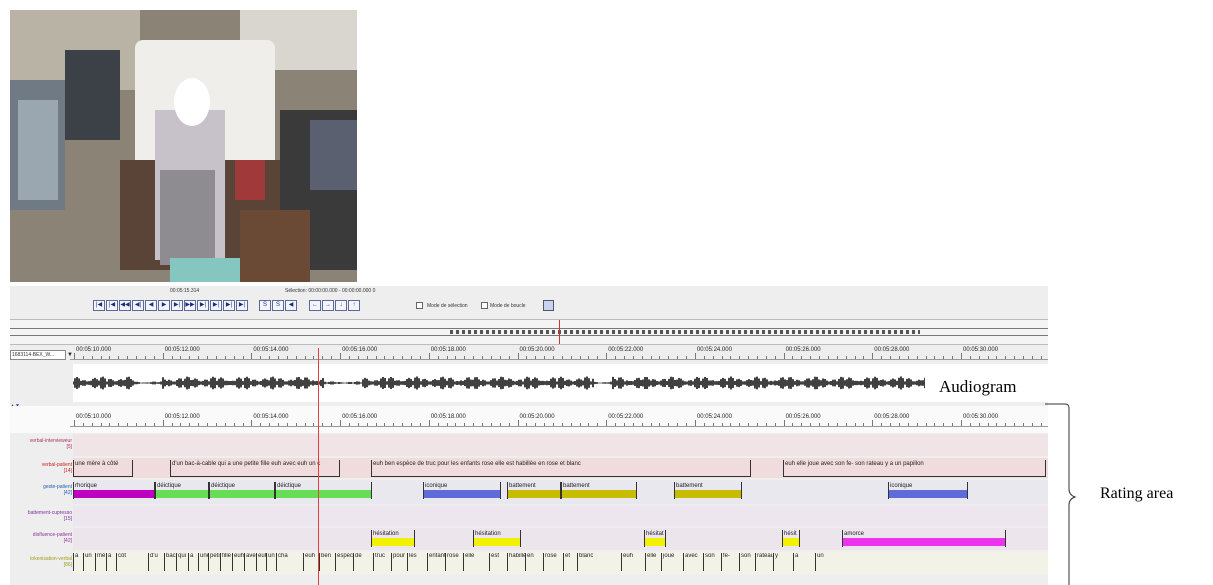  Describe the element at coordinates (282, 562) in the screenshot. I see `token-annotation: cha` at that location.